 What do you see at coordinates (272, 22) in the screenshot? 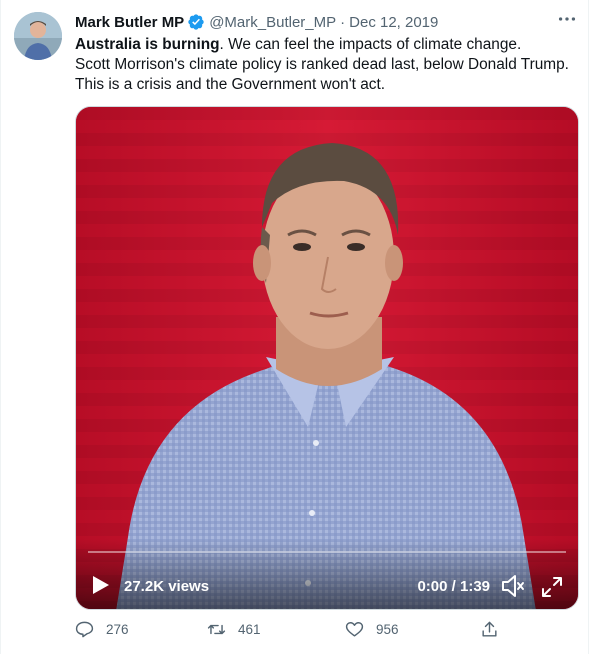
I see `author-handle: @Mark_Butler_MP` at bounding box center [272, 22].